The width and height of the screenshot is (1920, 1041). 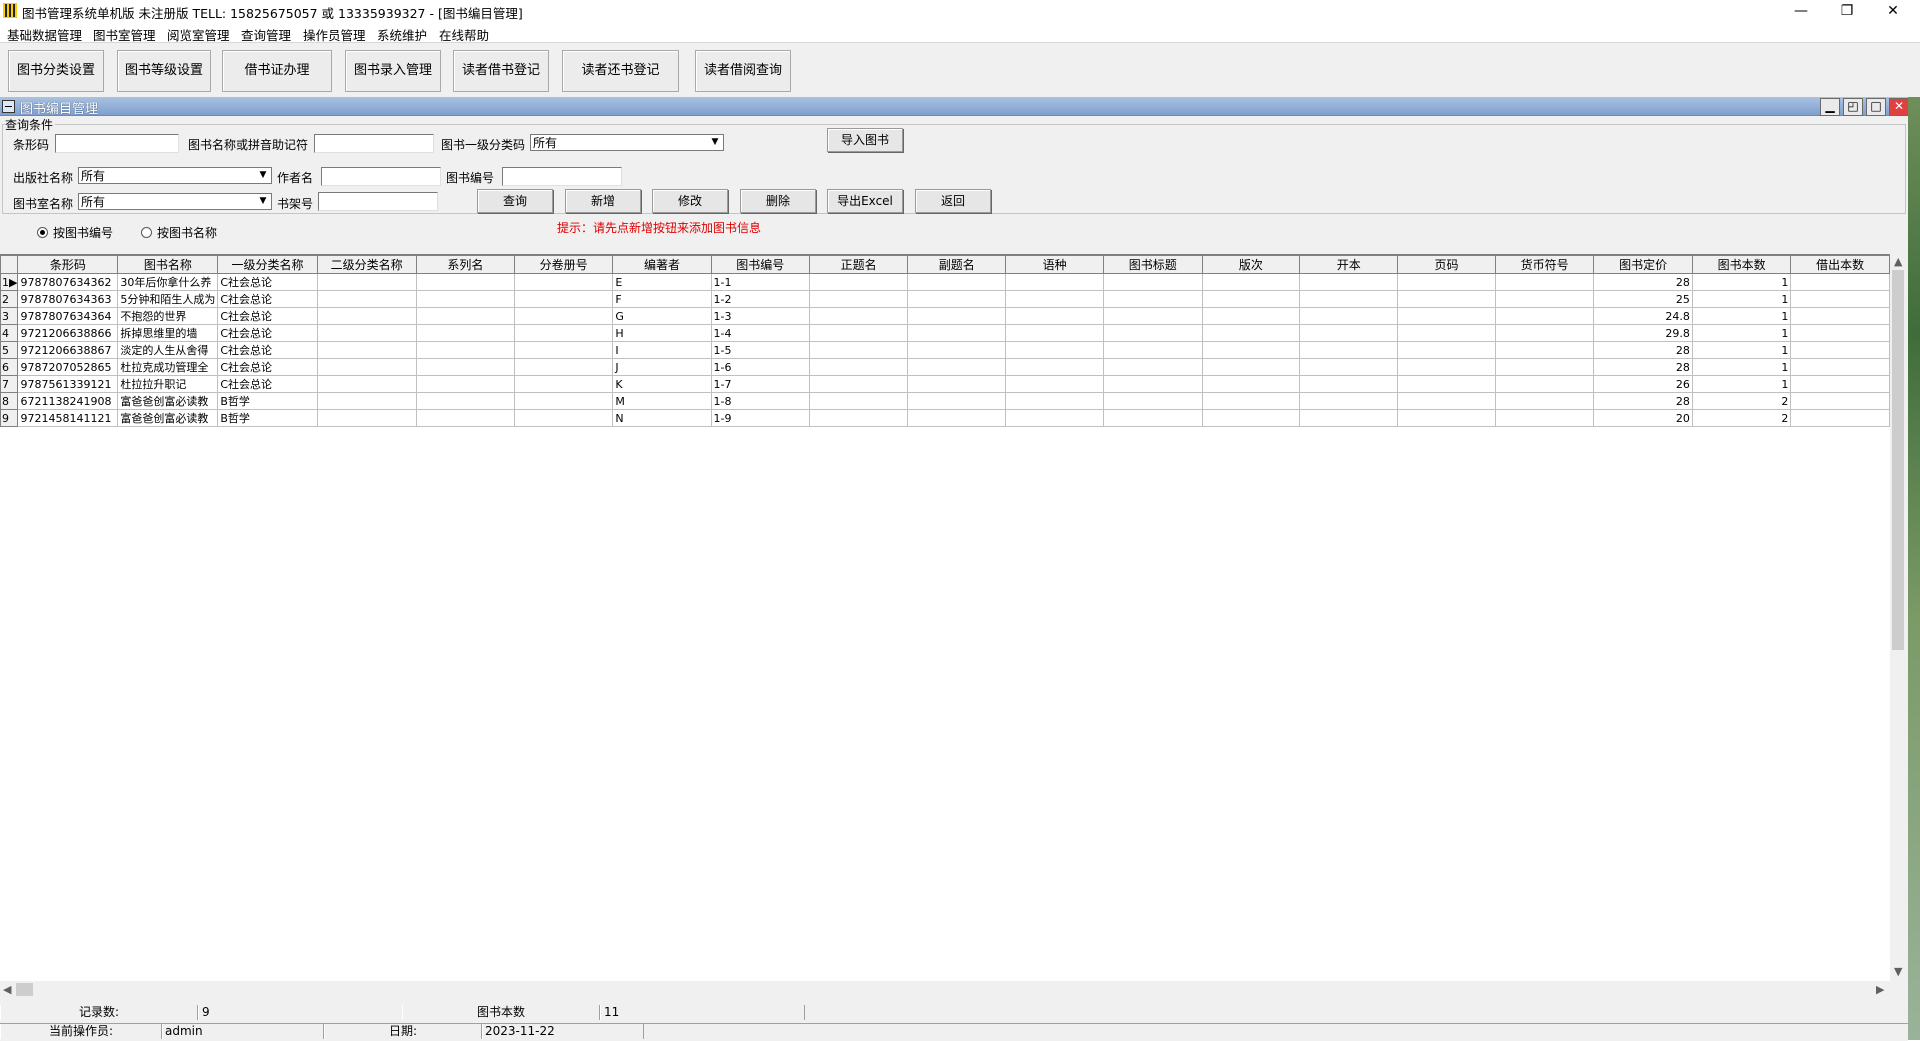 I want to click on window-close-button: ✕, so click(x=1893, y=11).